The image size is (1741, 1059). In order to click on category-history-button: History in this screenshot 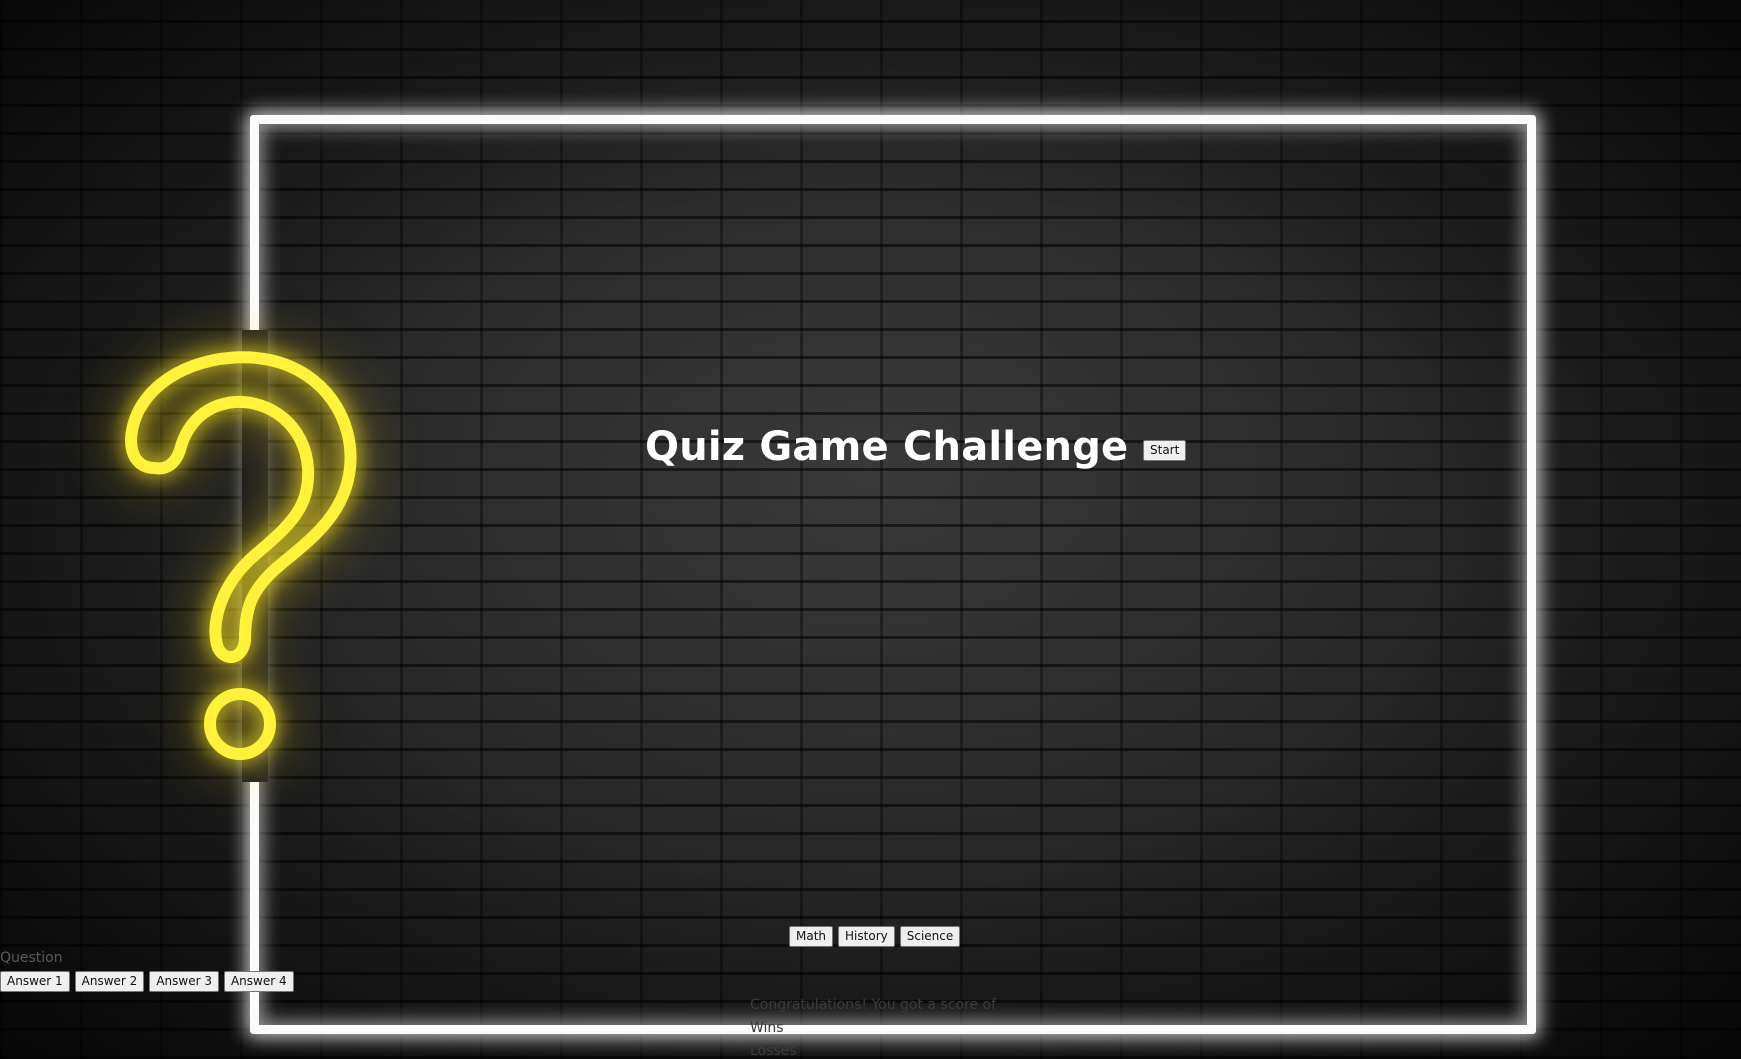, I will do `click(866, 936)`.